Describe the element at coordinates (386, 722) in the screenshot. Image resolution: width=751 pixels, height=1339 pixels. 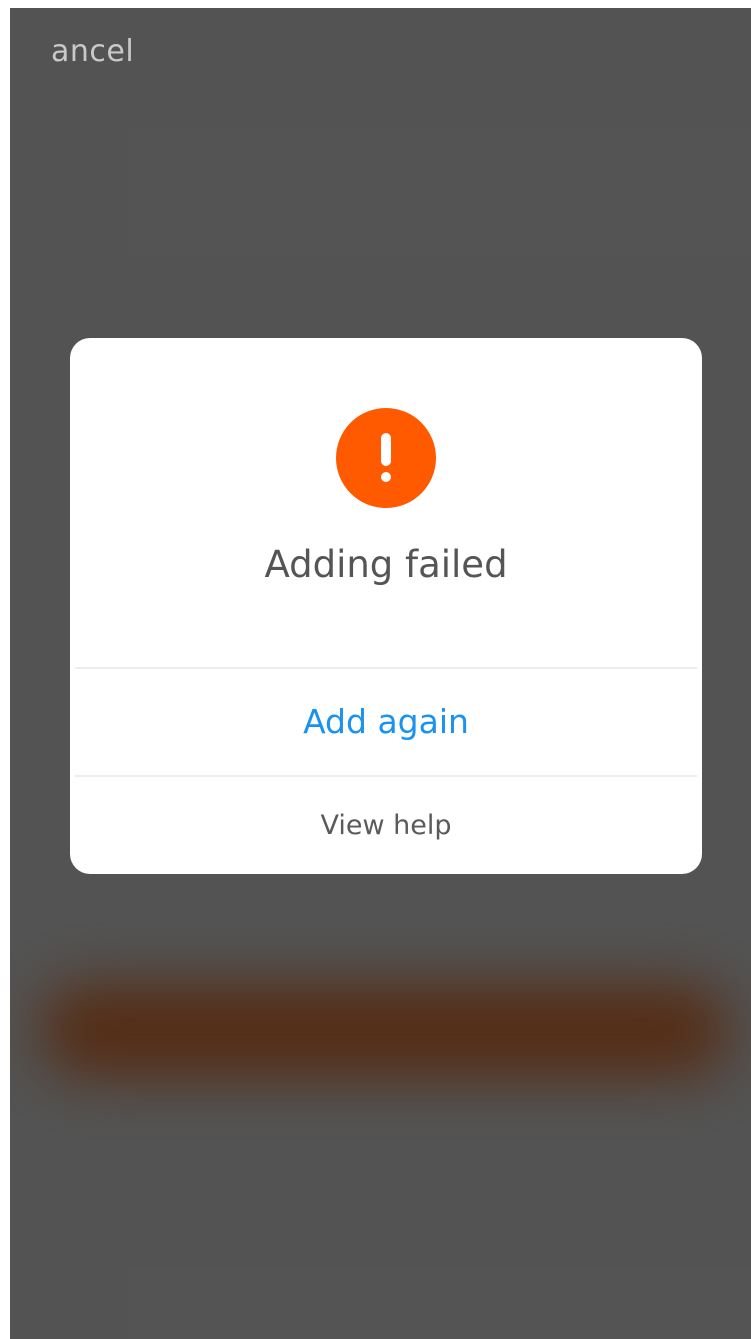
I see `add-again-button: Add again` at that location.